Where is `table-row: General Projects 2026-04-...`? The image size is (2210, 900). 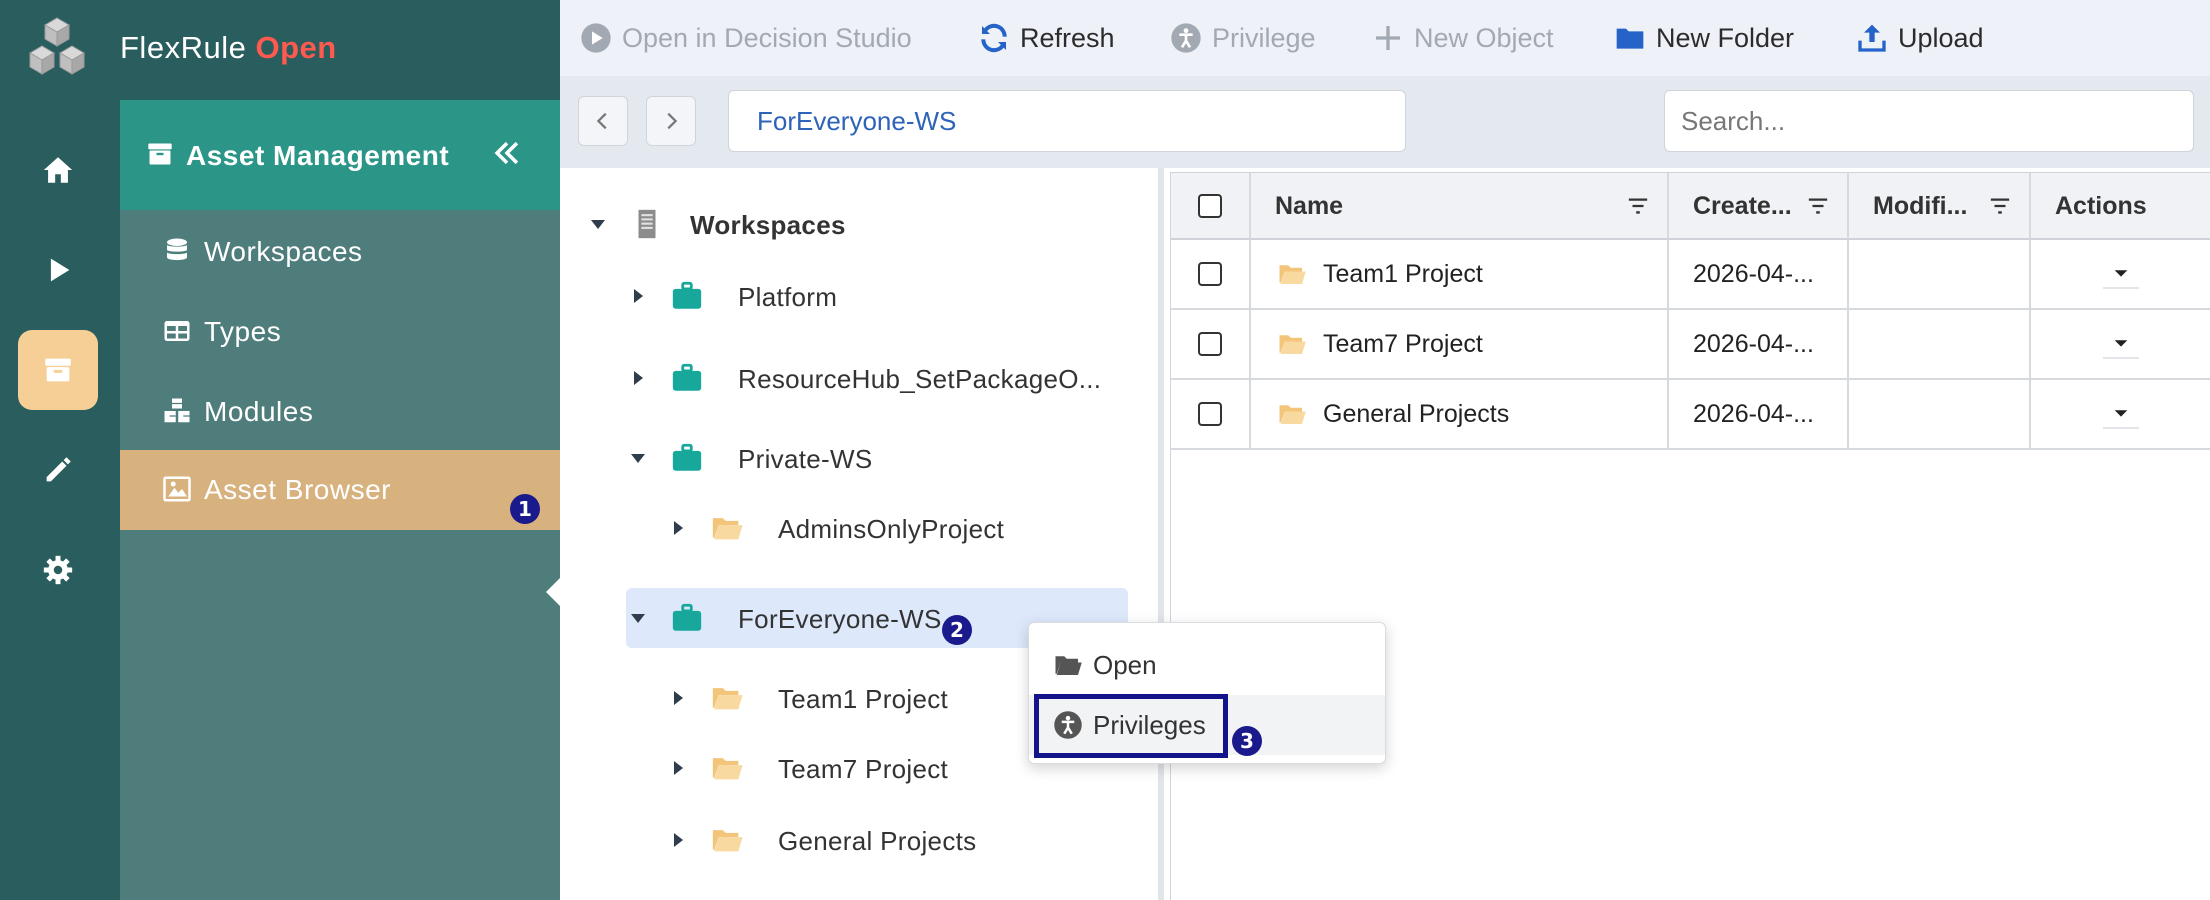
table-row: General Projects 2026-04-... is located at coordinates (1690, 415).